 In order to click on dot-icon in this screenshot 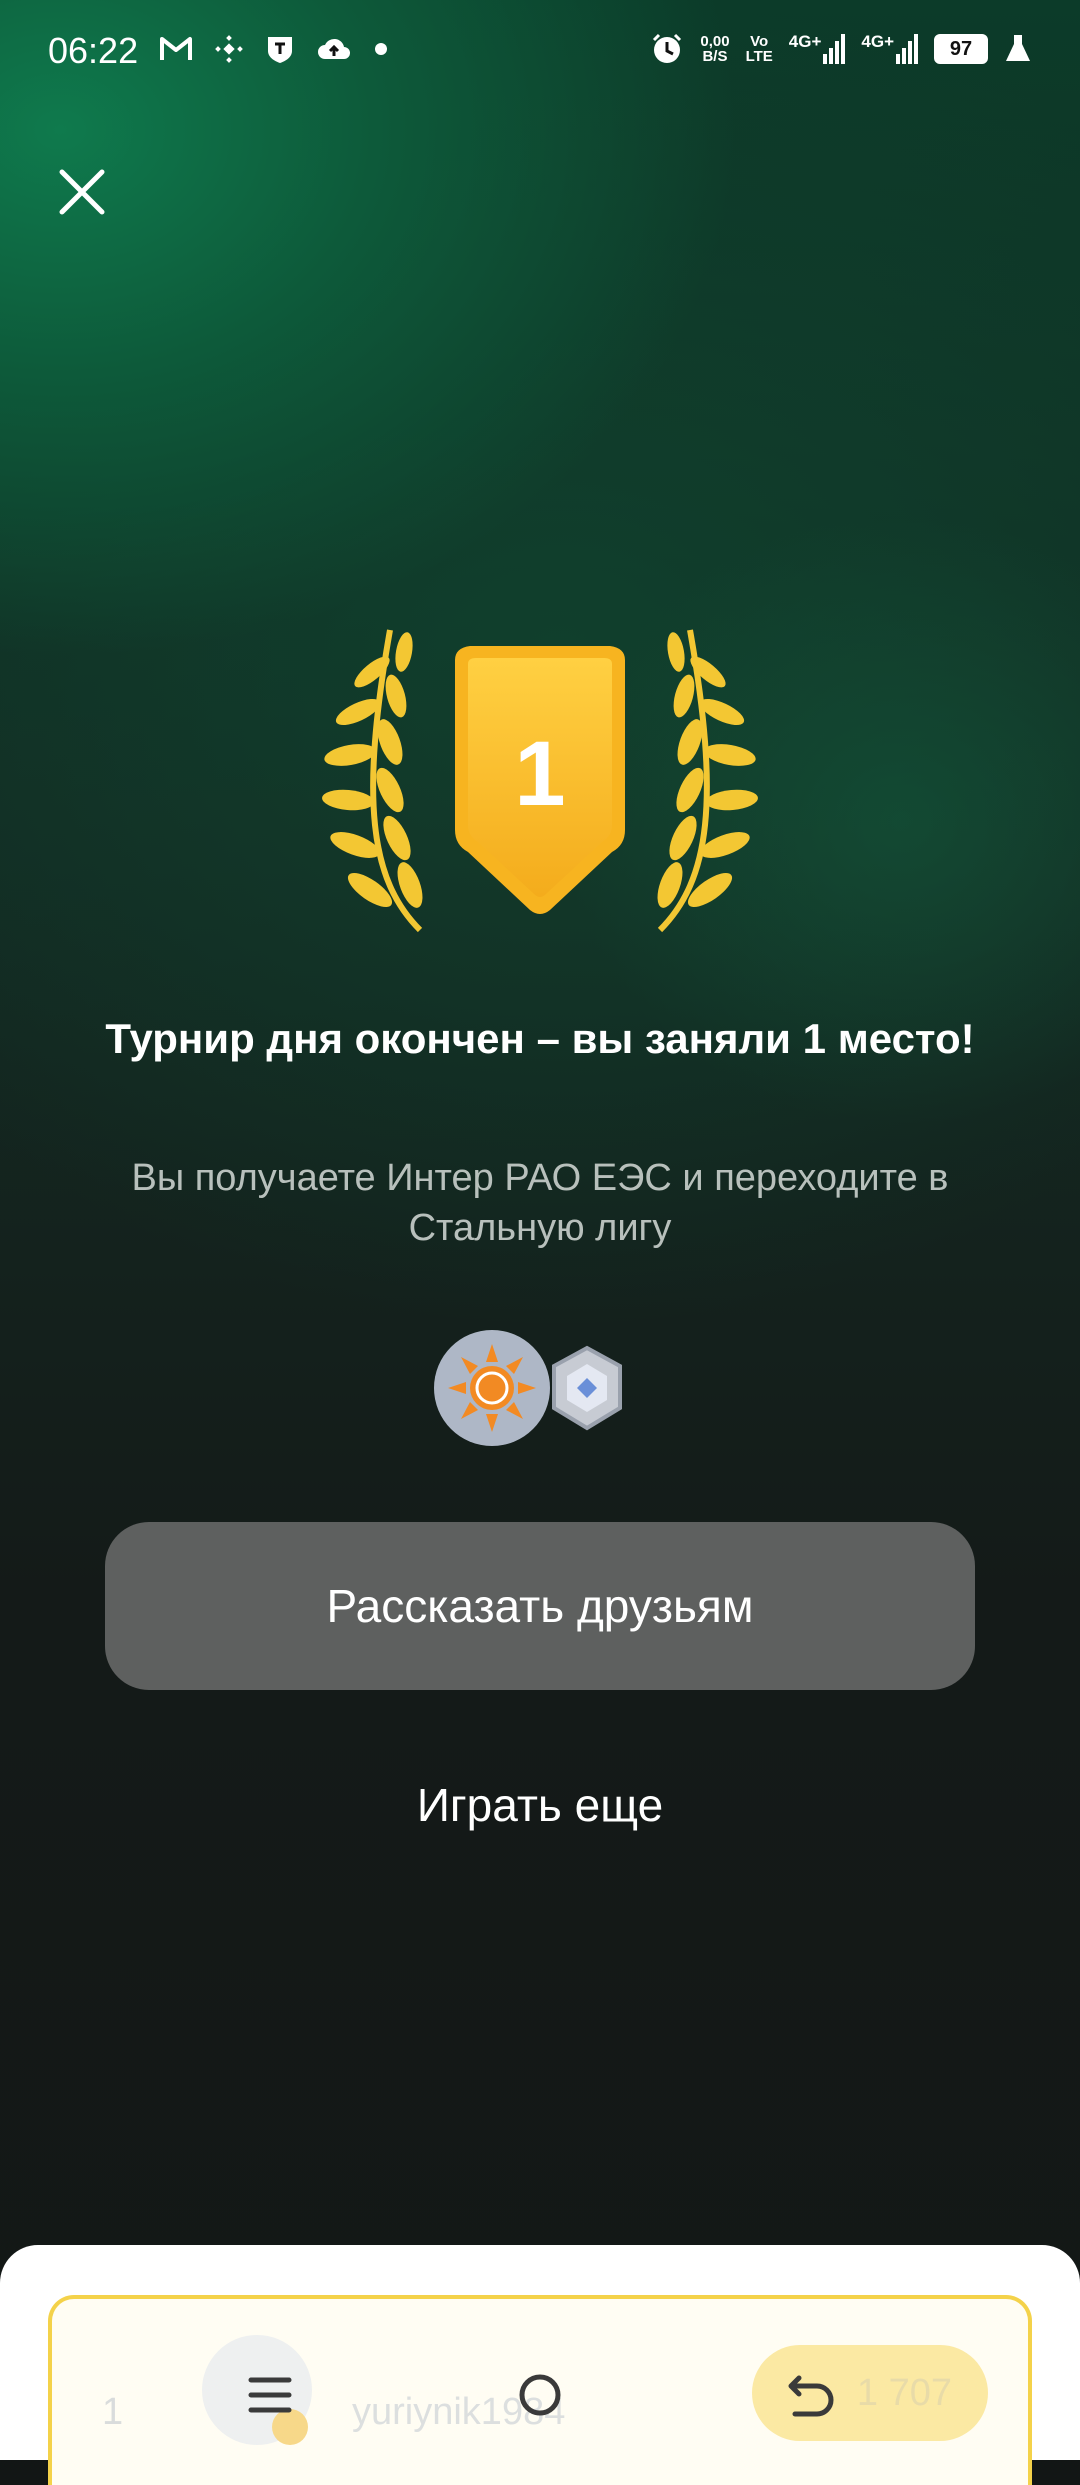, I will do `click(381, 49)`.